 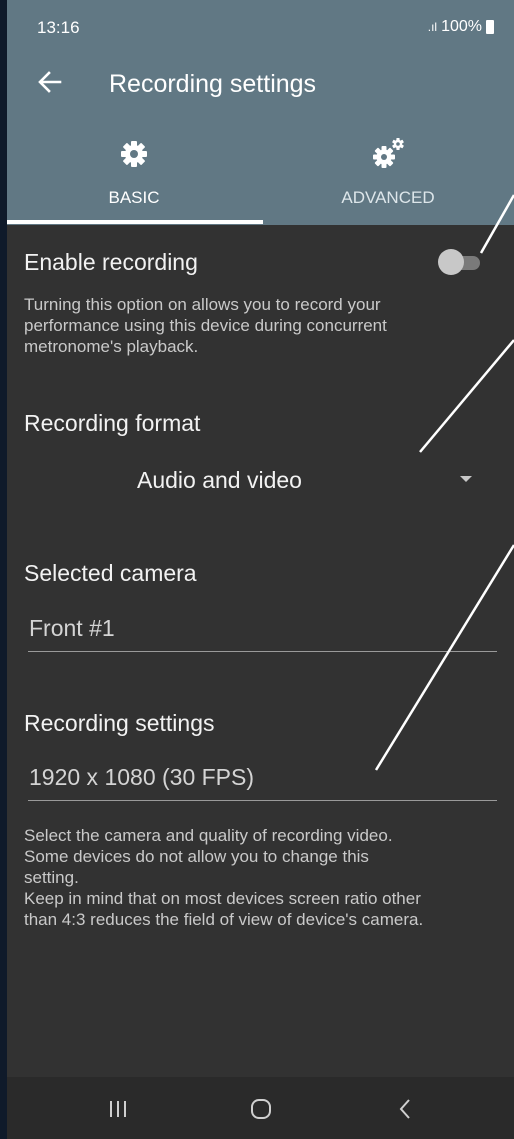 What do you see at coordinates (58, 27) in the screenshot?
I see `status-time: 13:16` at bounding box center [58, 27].